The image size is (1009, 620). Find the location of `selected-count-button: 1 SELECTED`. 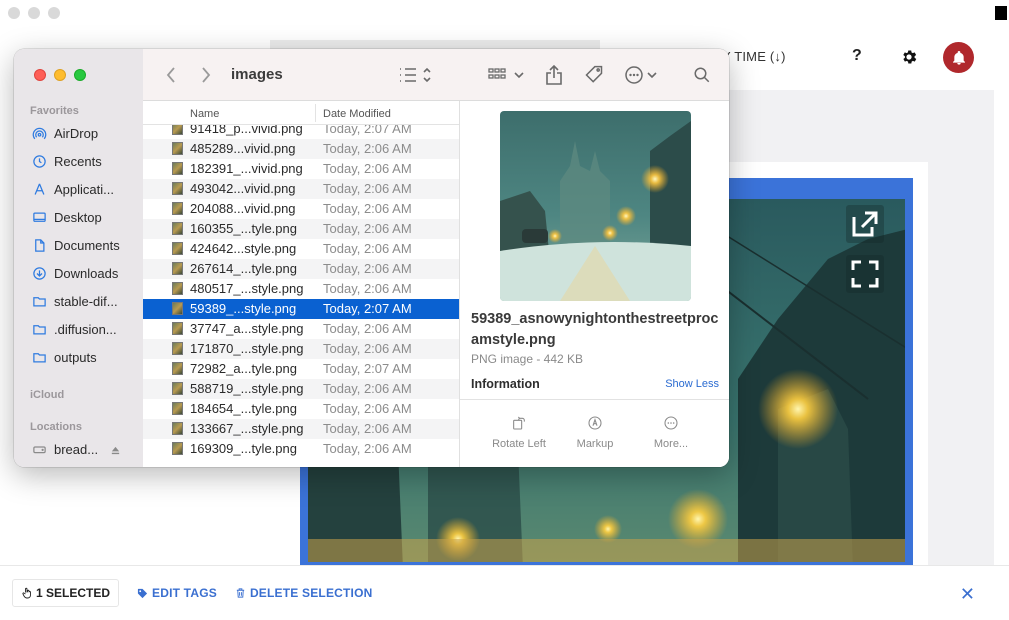

selected-count-button: 1 SELECTED is located at coordinates (66, 593).